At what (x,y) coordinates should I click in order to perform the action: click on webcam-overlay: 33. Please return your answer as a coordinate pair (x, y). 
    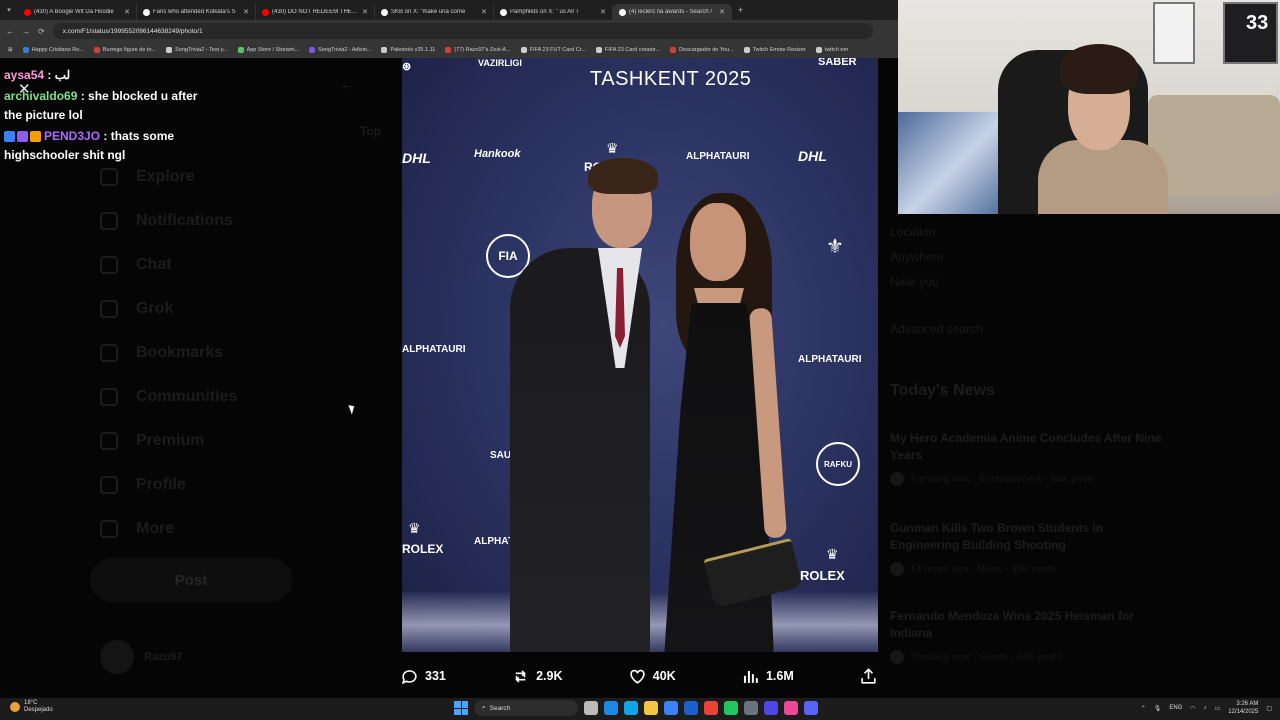
    Looking at the image, I should click on (1089, 107).